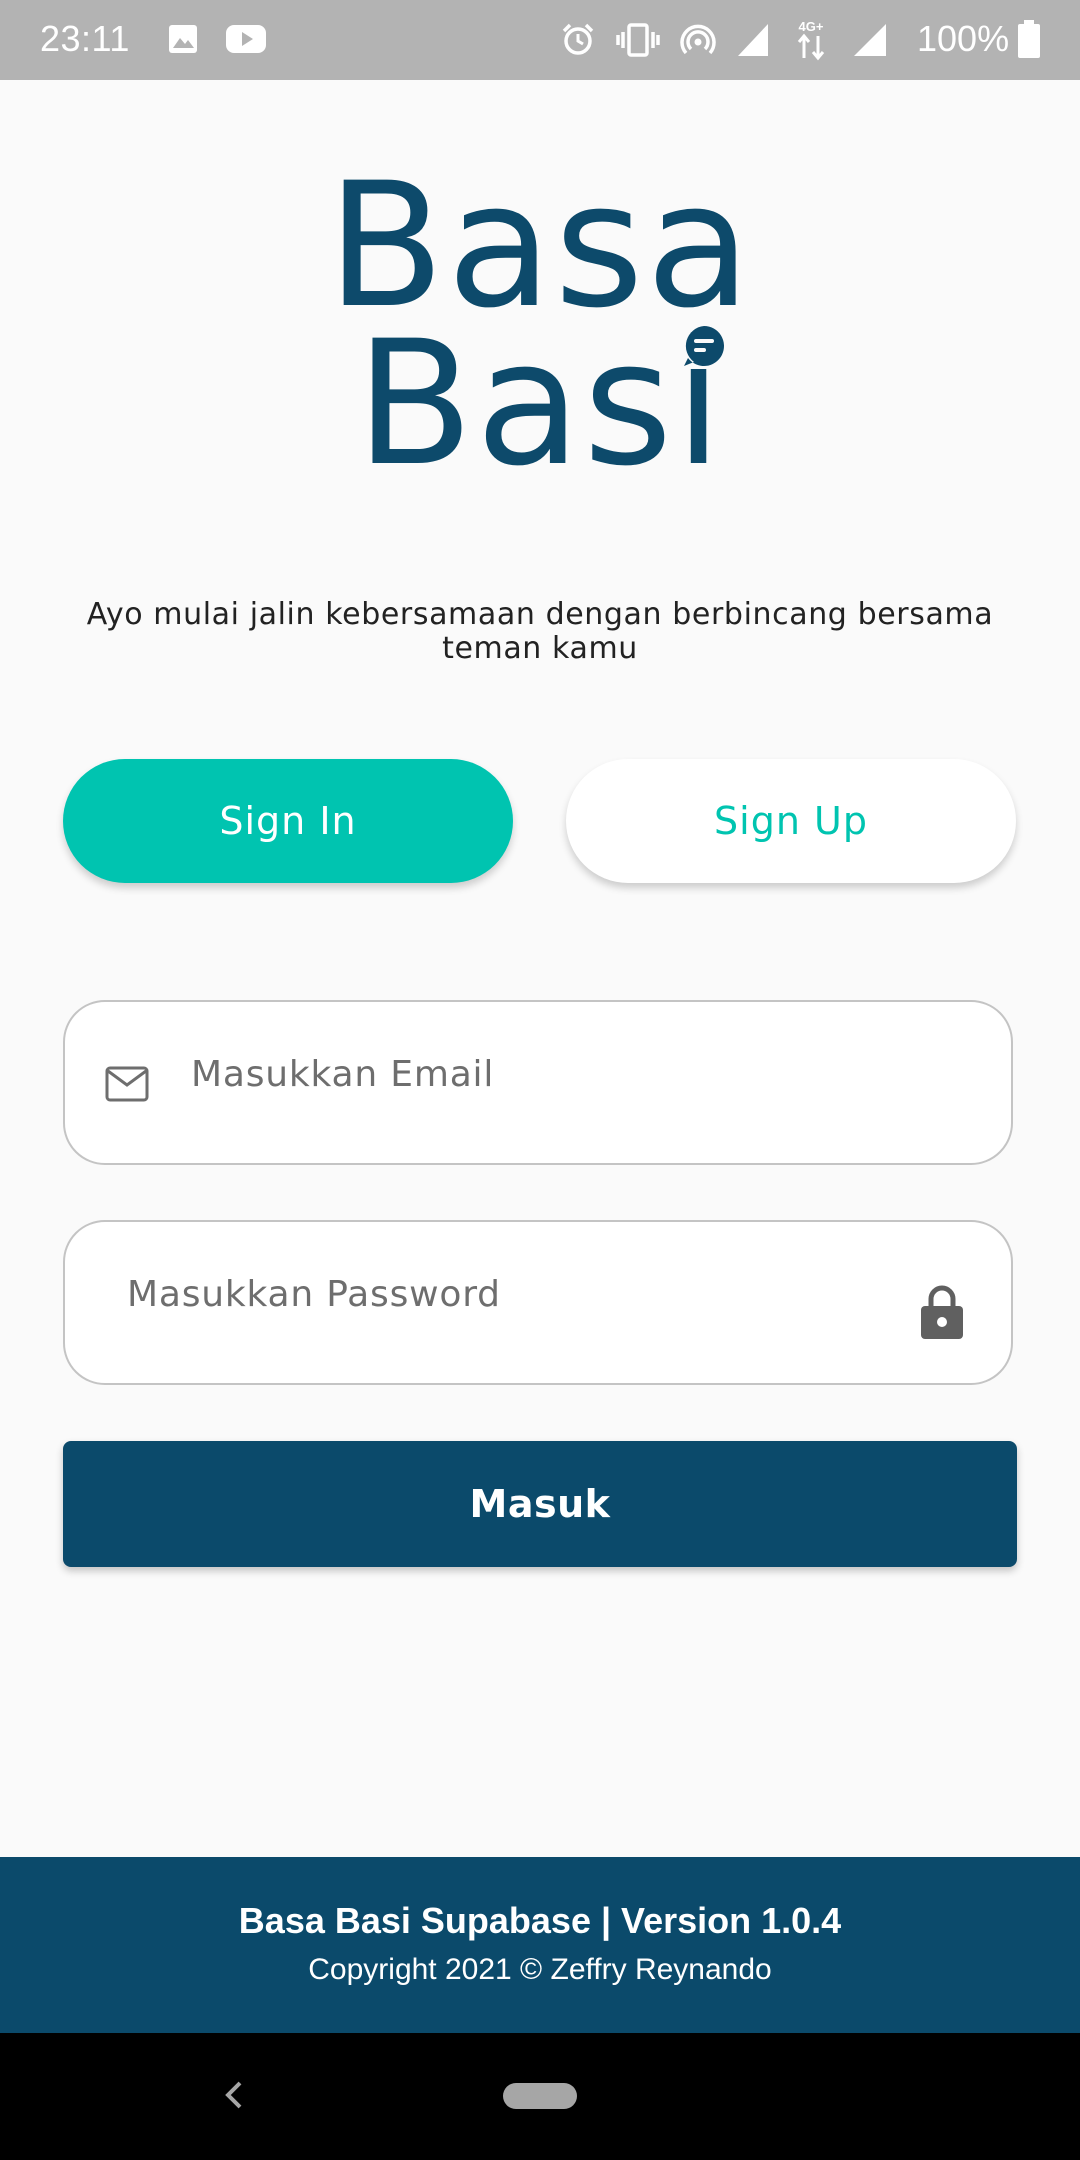 Image resolution: width=1080 pixels, height=2160 pixels. Describe the element at coordinates (540, 1504) in the screenshot. I see `submit-button: Masuk` at that location.